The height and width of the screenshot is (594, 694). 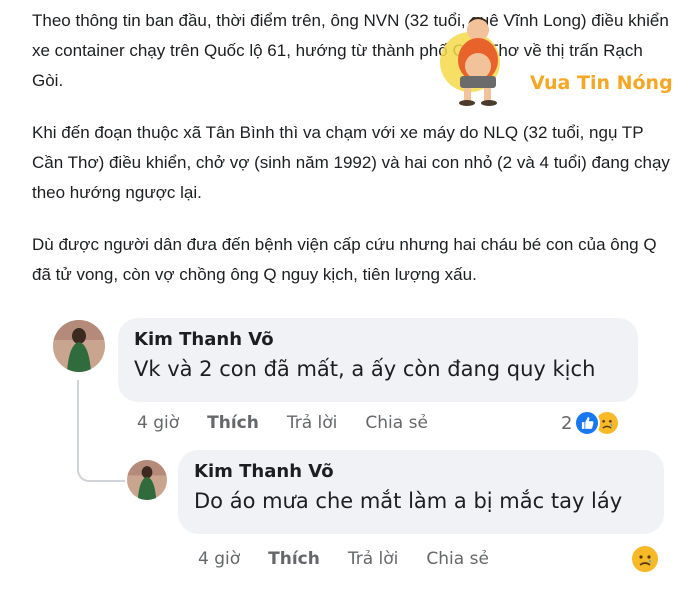 I want to click on like-icon, so click(x=587, y=423).